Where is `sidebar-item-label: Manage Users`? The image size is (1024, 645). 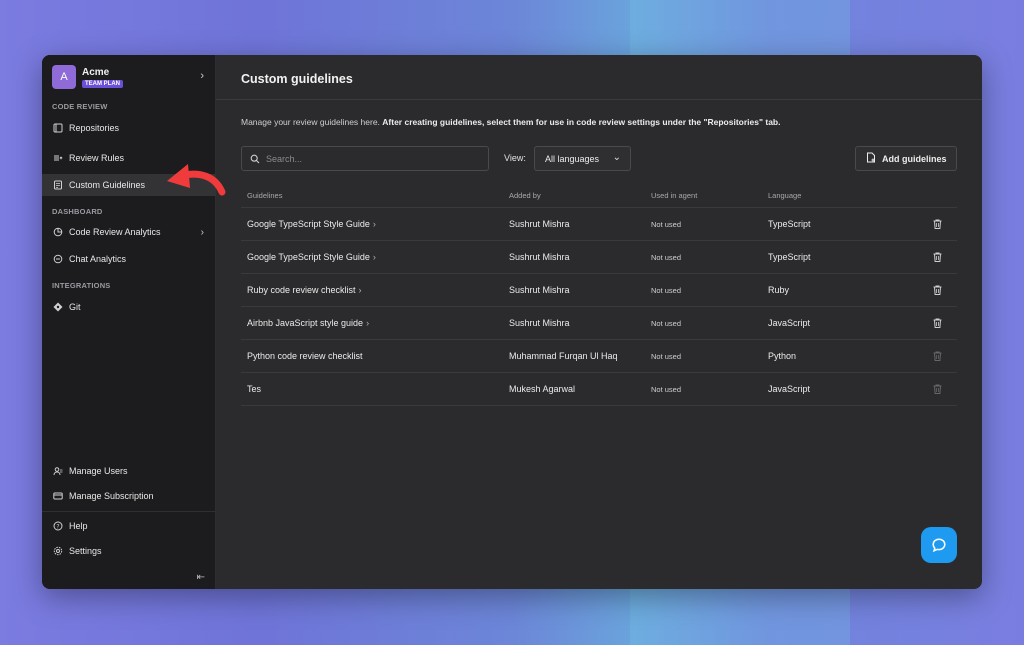
sidebar-item-label: Manage Users is located at coordinates (98, 471).